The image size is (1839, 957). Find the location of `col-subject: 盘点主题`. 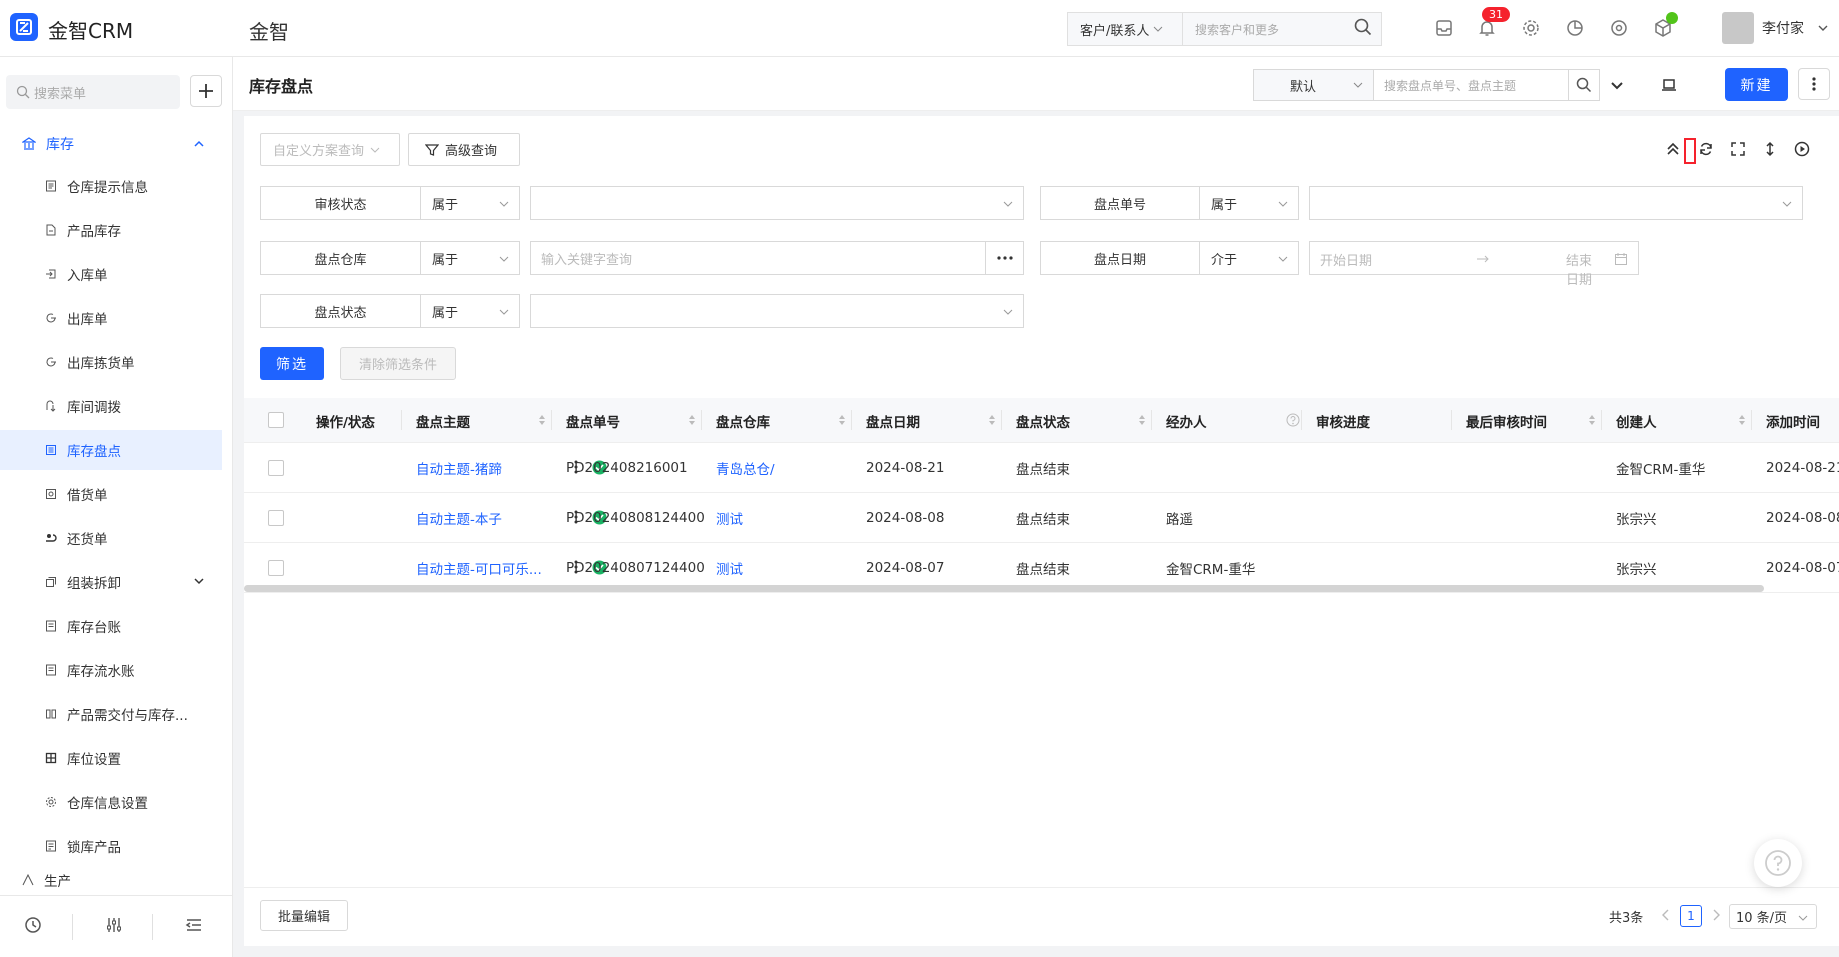

col-subject: 盘点主题 is located at coordinates (443, 420).